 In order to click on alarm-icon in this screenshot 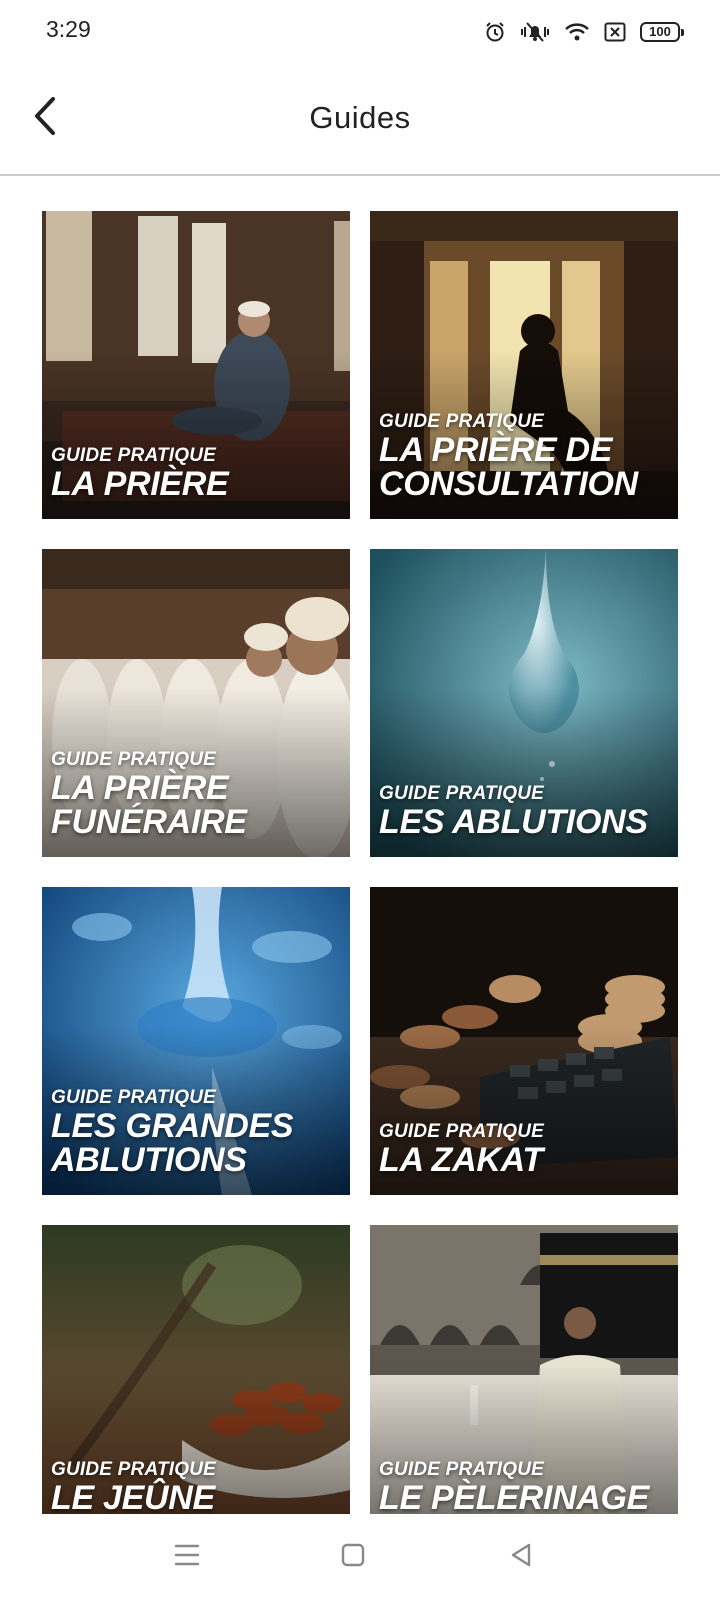, I will do `click(495, 32)`.